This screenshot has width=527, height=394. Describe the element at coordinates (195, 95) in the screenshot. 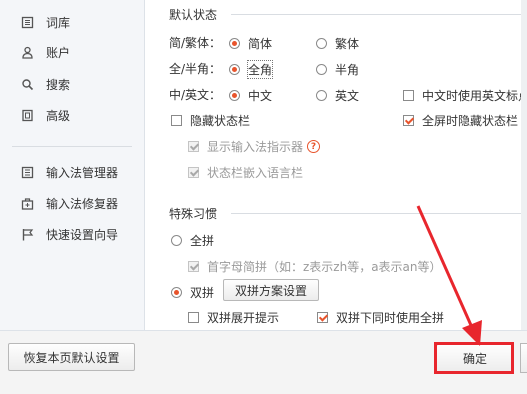

I see `cn-en-label: 中/英文：` at that location.